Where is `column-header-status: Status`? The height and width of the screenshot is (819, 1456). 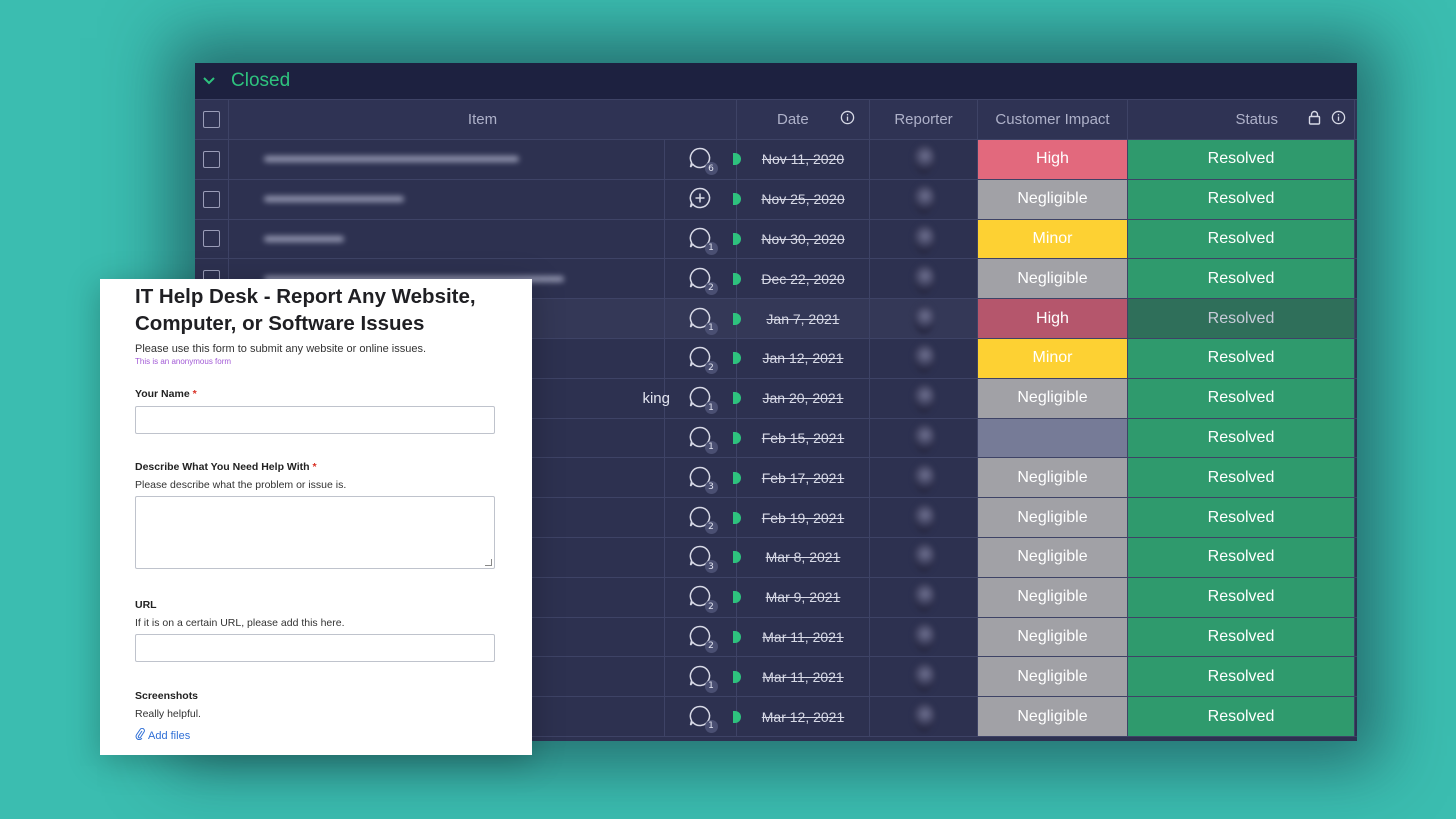
column-header-status: Status is located at coordinates (1241, 119).